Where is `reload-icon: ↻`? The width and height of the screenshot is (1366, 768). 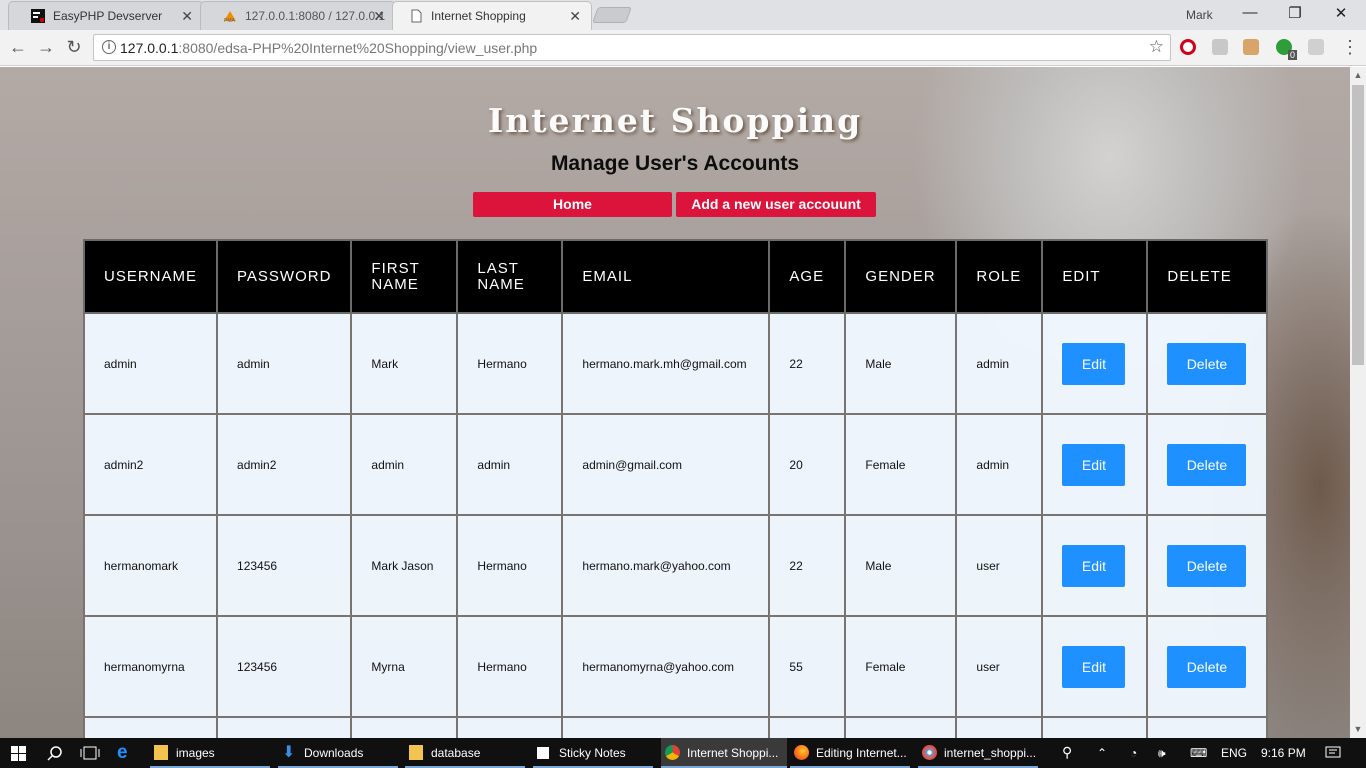
reload-icon: ↻ is located at coordinates (74, 47).